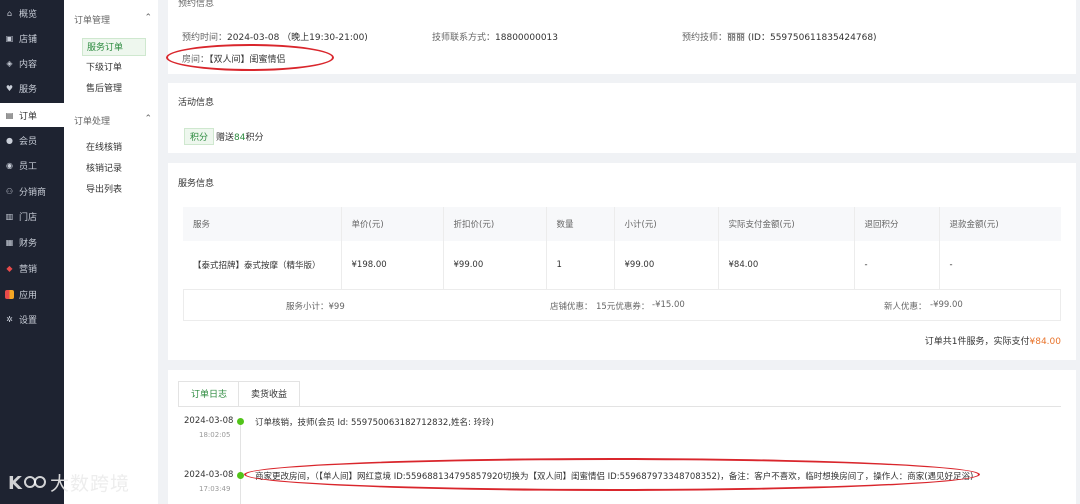 Image resolution: width=1080 pixels, height=504 pixels. What do you see at coordinates (92, 21) in the screenshot?
I see `submenu-group-label: 订单管理` at bounding box center [92, 21].